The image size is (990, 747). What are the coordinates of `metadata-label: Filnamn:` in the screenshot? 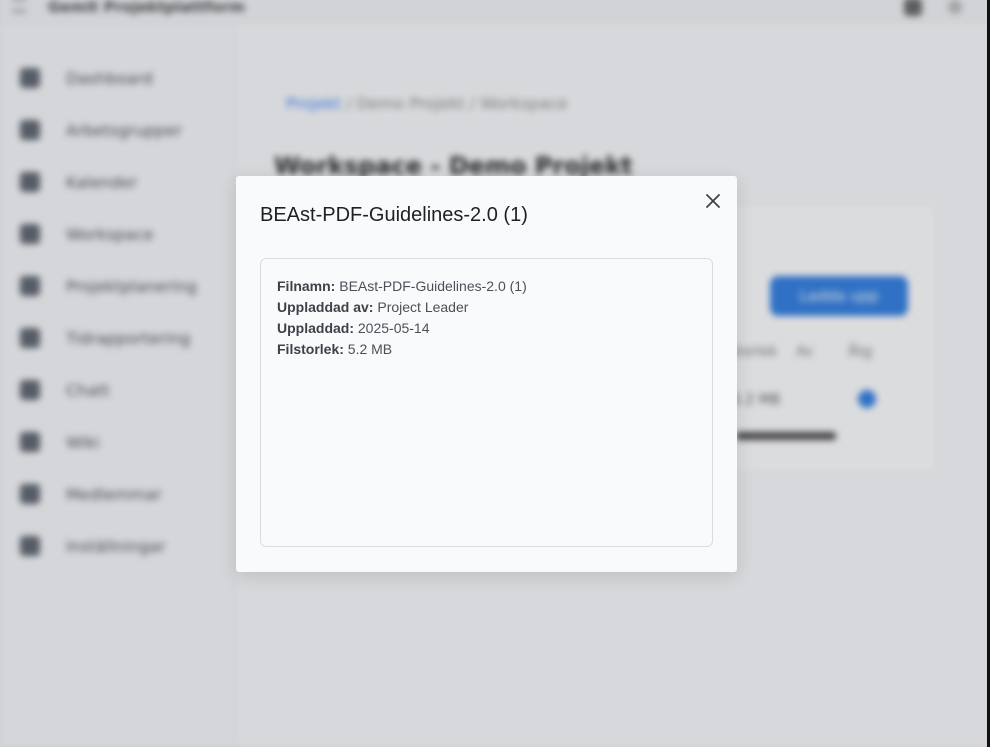 It's located at (306, 286).